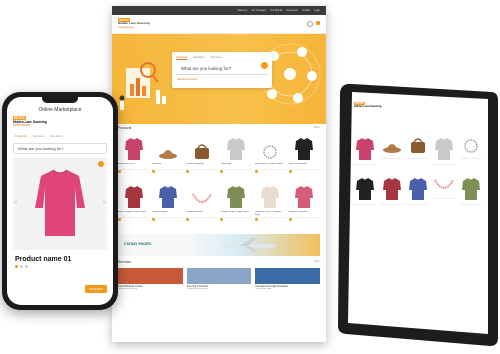 This screenshot has width=500, height=354. I want to click on search-tabs: Products Suppliers Services, so click(222, 57).